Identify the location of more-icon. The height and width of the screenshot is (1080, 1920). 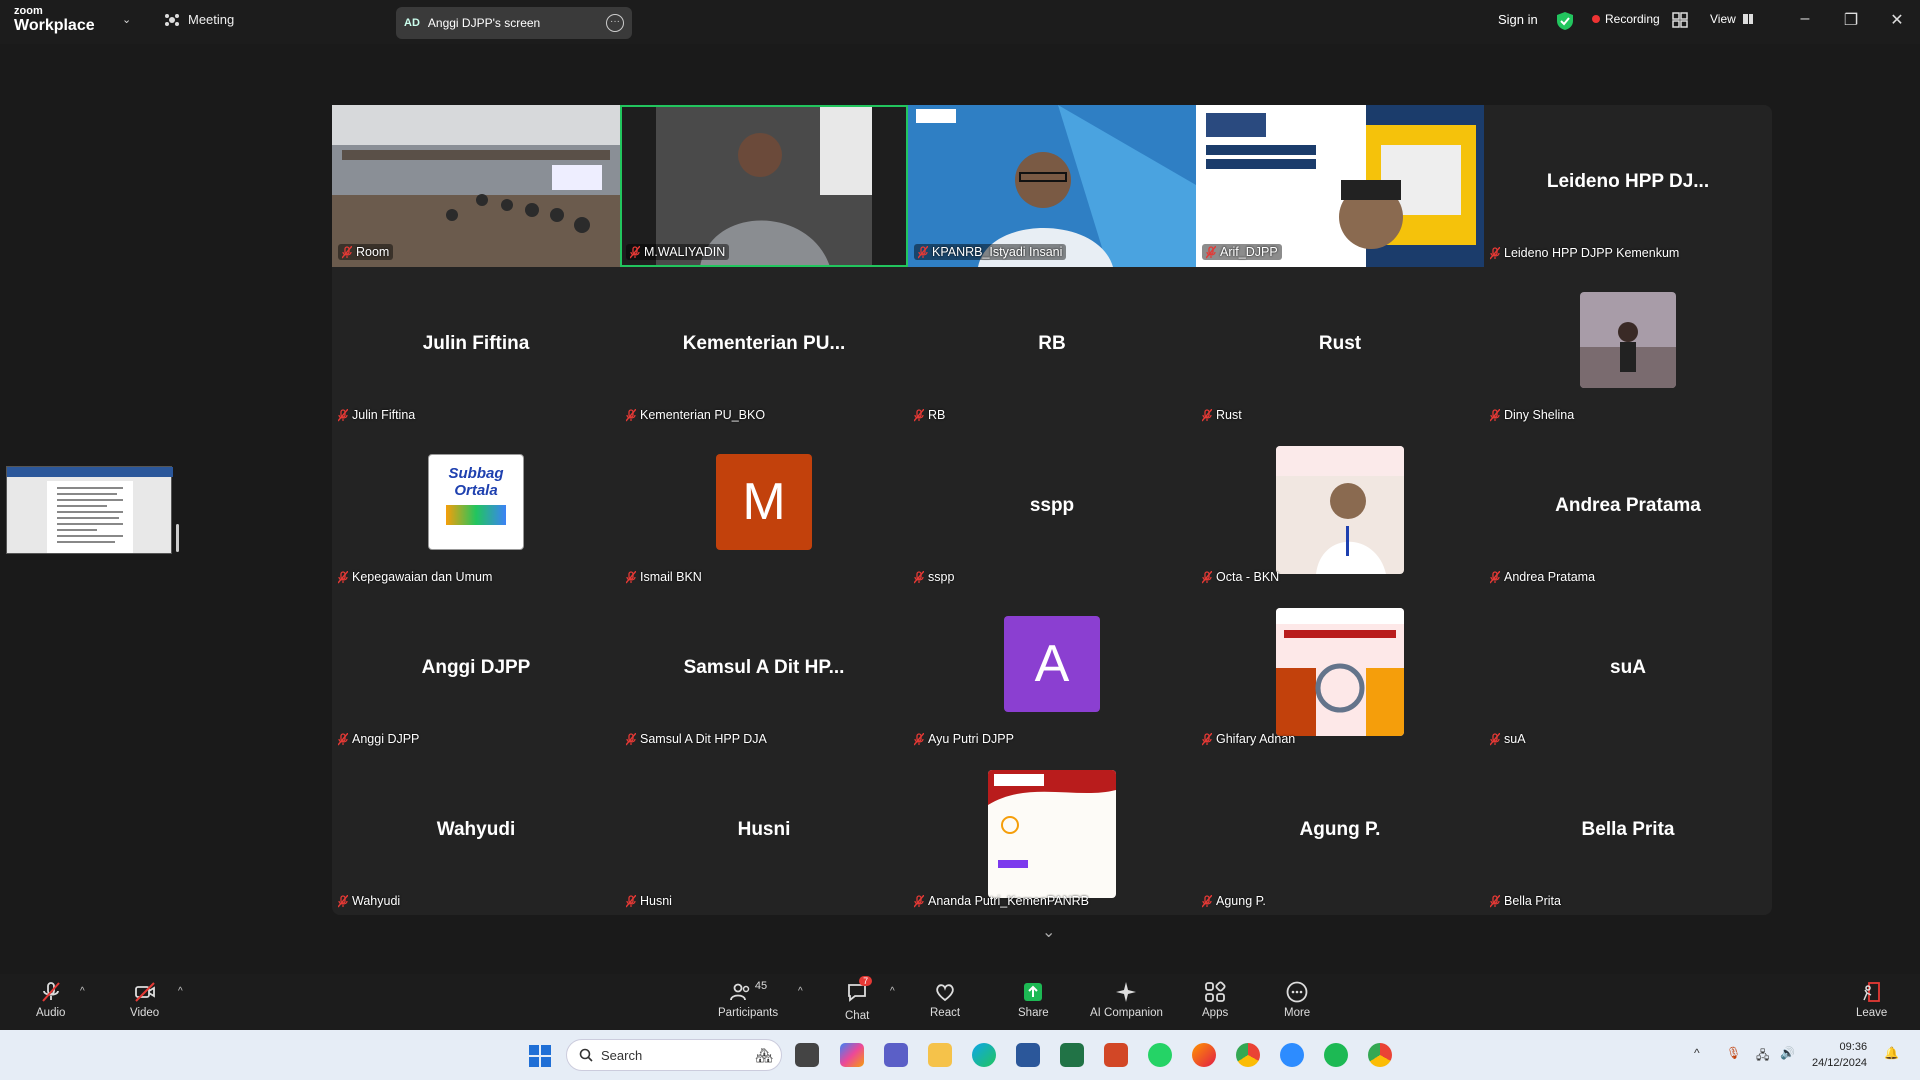
(1297, 992).